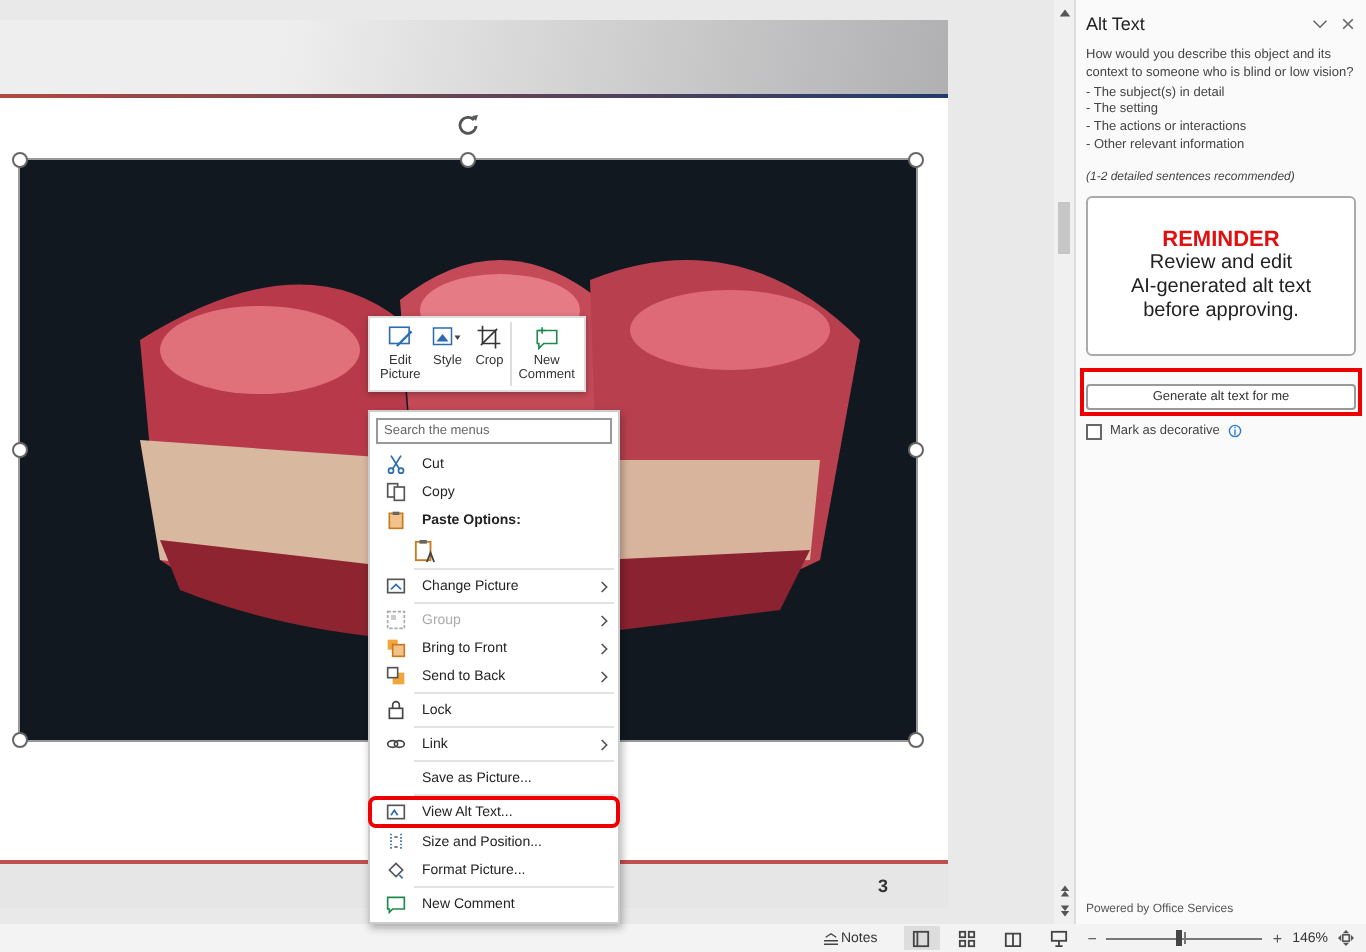 This screenshot has height=952, width=1366. Describe the element at coordinates (1064, 228) in the screenshot. I see `scroll-thumb` at that location.